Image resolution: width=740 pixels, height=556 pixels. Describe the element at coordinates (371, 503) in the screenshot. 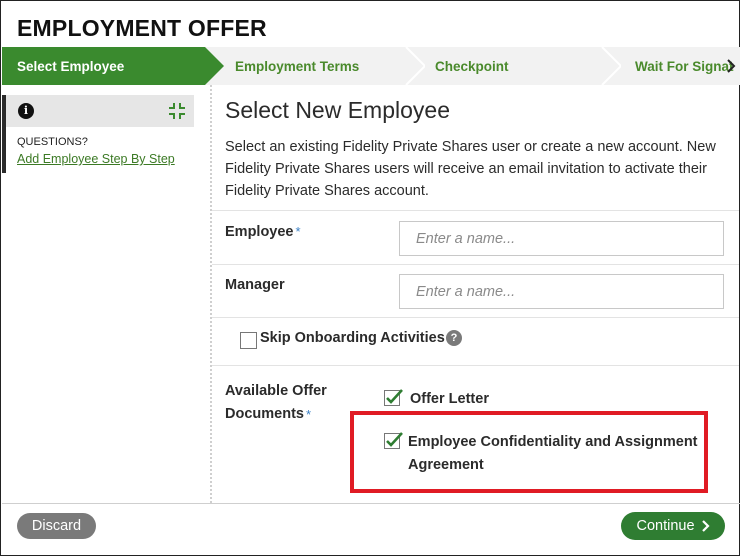

I see `footer-divider` at that location.